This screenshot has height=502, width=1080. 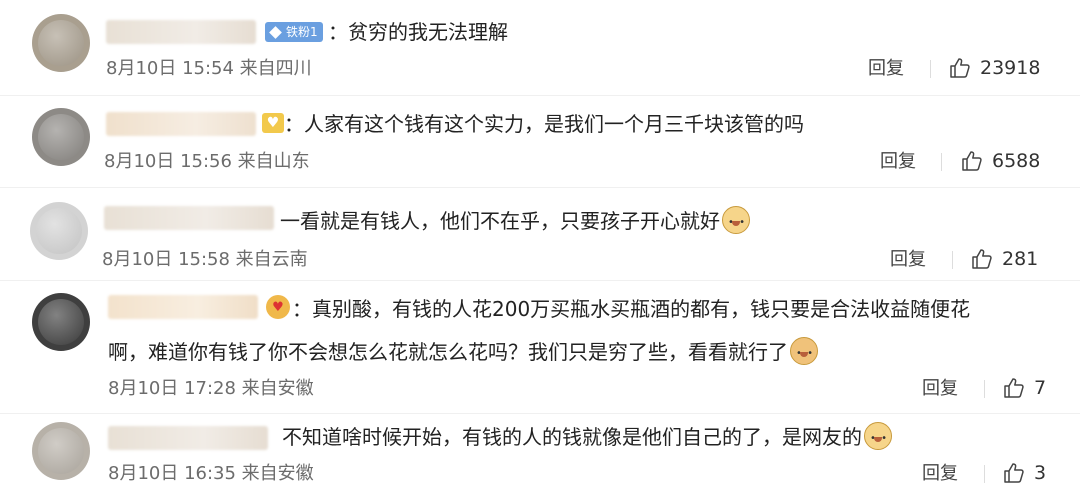 What do you see at coordinates (209, 68) in the screenshot?
I see `comment-meta: 8月10日 15:54 来自四川` at bounding box center [209, 68].